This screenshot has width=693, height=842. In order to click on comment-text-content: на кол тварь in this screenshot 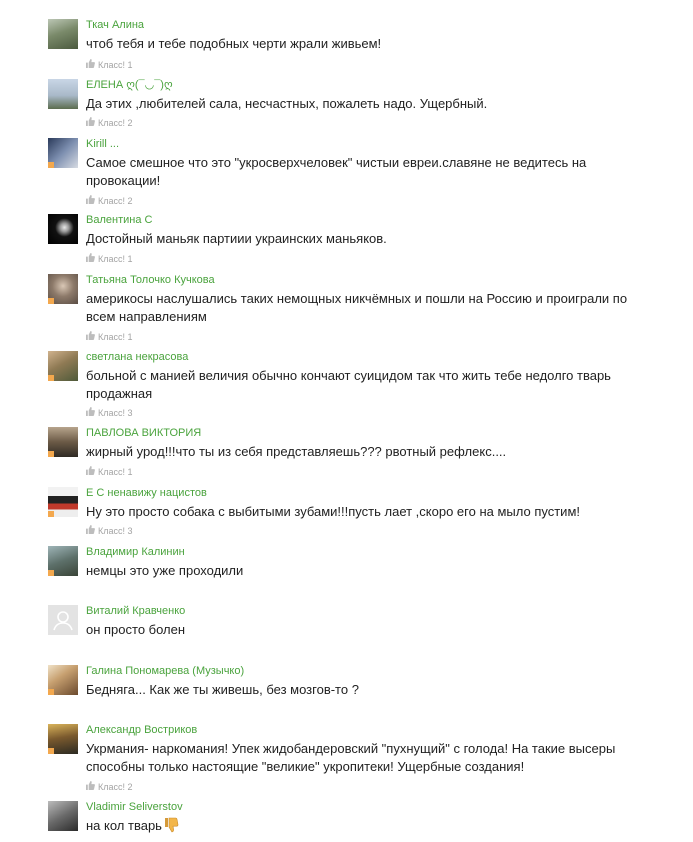, I will do `click(124, 825)`.